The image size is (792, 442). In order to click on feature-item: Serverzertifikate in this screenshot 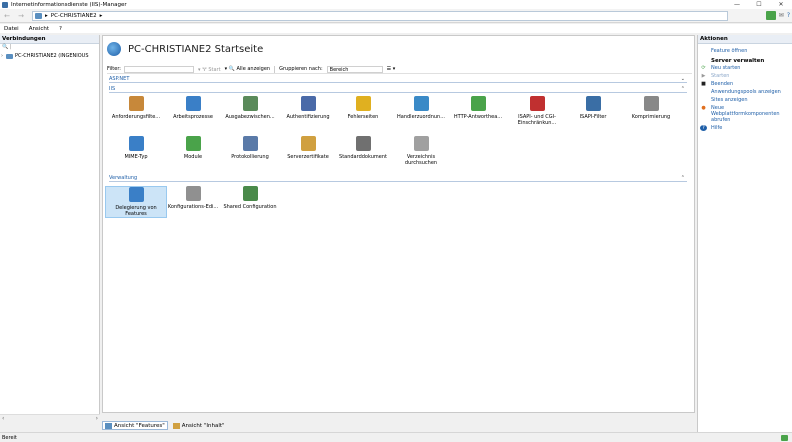, I will do `click(308, 148)`.